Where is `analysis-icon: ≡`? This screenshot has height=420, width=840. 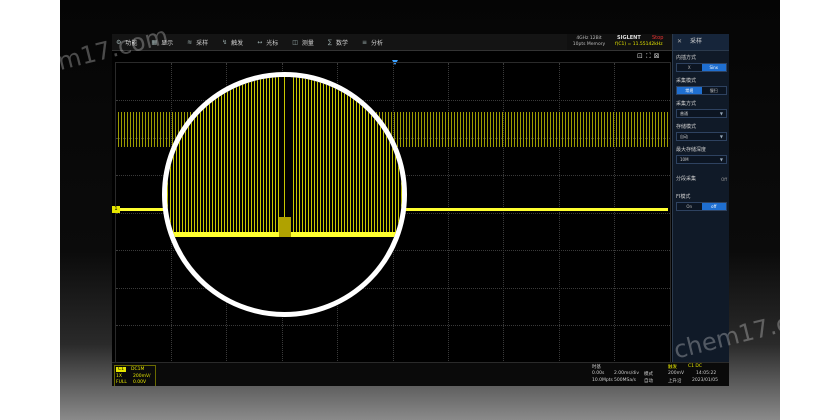
analysis-icon: ≡ is located at coordinates (364, 42).